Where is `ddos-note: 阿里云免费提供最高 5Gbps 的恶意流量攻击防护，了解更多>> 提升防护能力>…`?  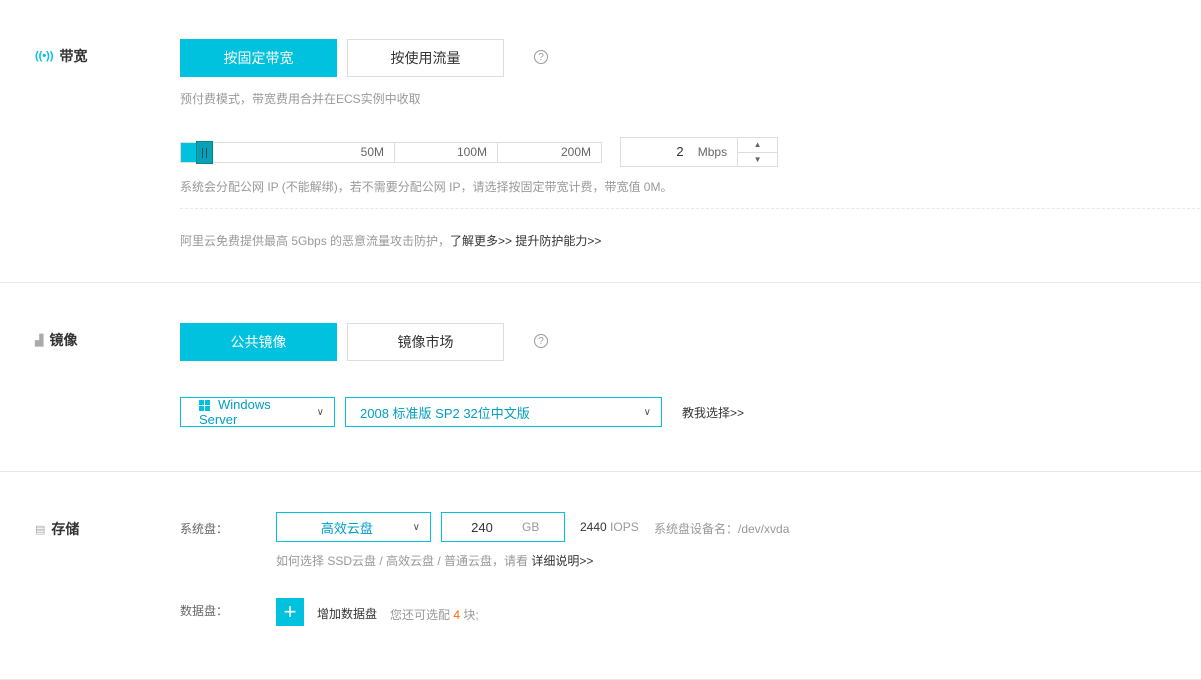
ddos-note: 阿里云免费提供最高 5Gbps 的恶意流量攻击防护，了解更多>> 提升防护能力>… is located at coordinates (391, 241).